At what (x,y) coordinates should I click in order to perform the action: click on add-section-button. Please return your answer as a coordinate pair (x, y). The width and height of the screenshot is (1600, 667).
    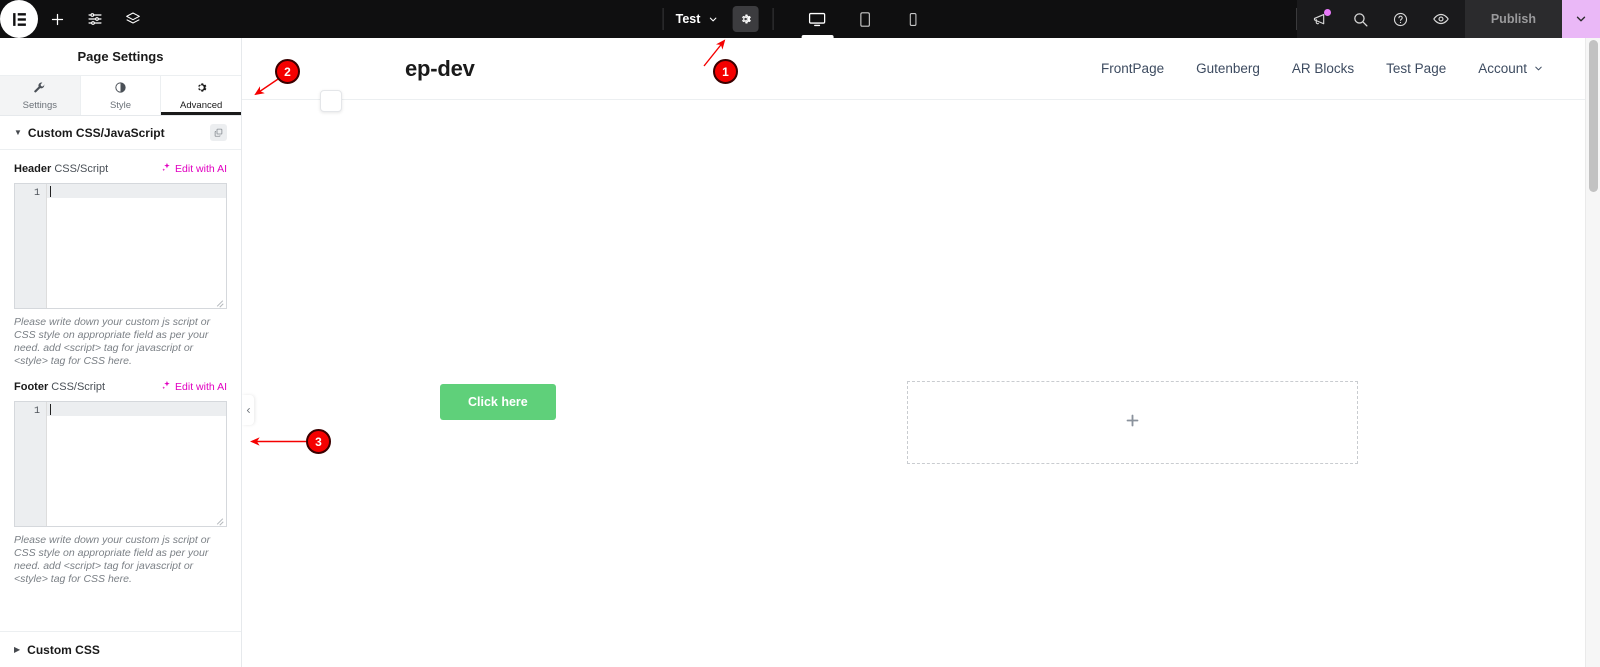
    Looking at the image, I should click on (331, 101).